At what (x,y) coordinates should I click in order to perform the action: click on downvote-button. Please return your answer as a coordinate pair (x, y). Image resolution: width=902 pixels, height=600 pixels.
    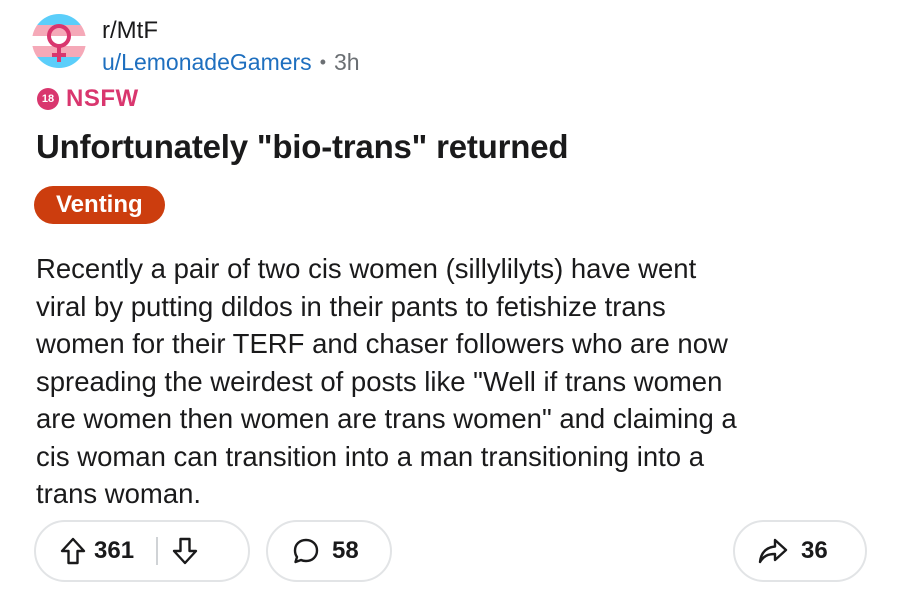
    Looking at the image, I should click on (185, 551).